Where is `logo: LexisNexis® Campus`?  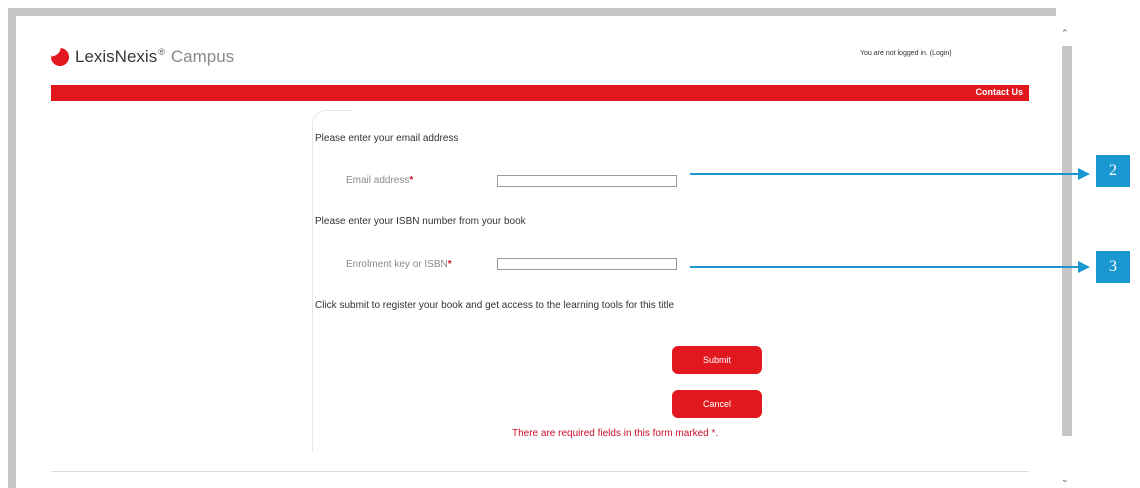 logo: LexisNexis® Campus is located at coordinates (142, 57).